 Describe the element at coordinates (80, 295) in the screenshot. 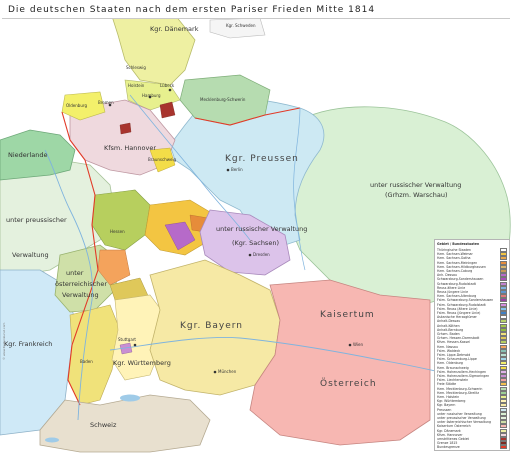

I see `label-austrian-admin-3: Verwaltung` at that location.